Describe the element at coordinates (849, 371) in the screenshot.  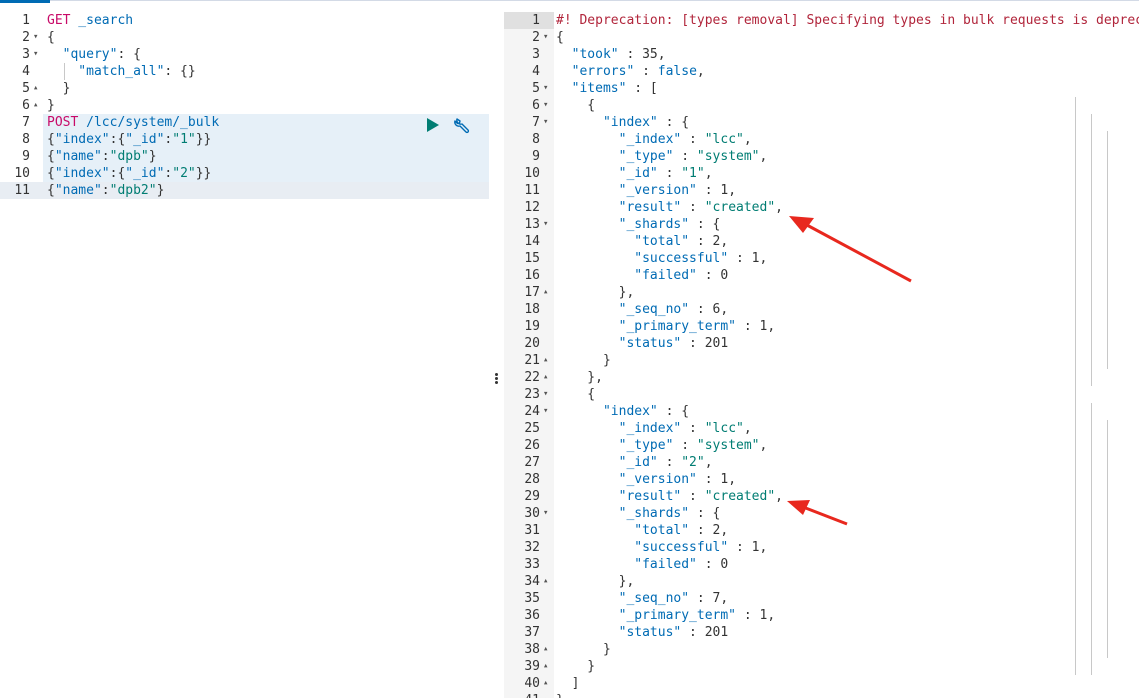
I see `annotation-arrows` at that location.